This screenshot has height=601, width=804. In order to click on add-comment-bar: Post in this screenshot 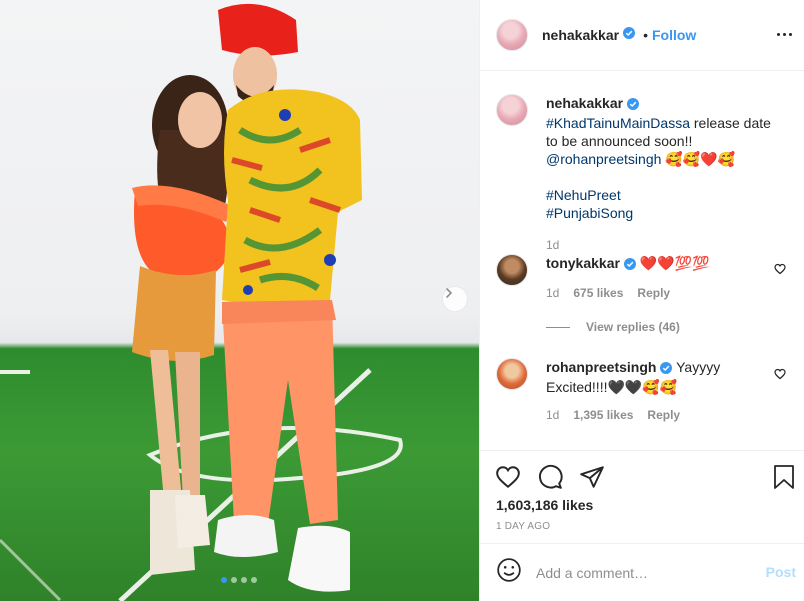, I will do `click(642, 572)`.